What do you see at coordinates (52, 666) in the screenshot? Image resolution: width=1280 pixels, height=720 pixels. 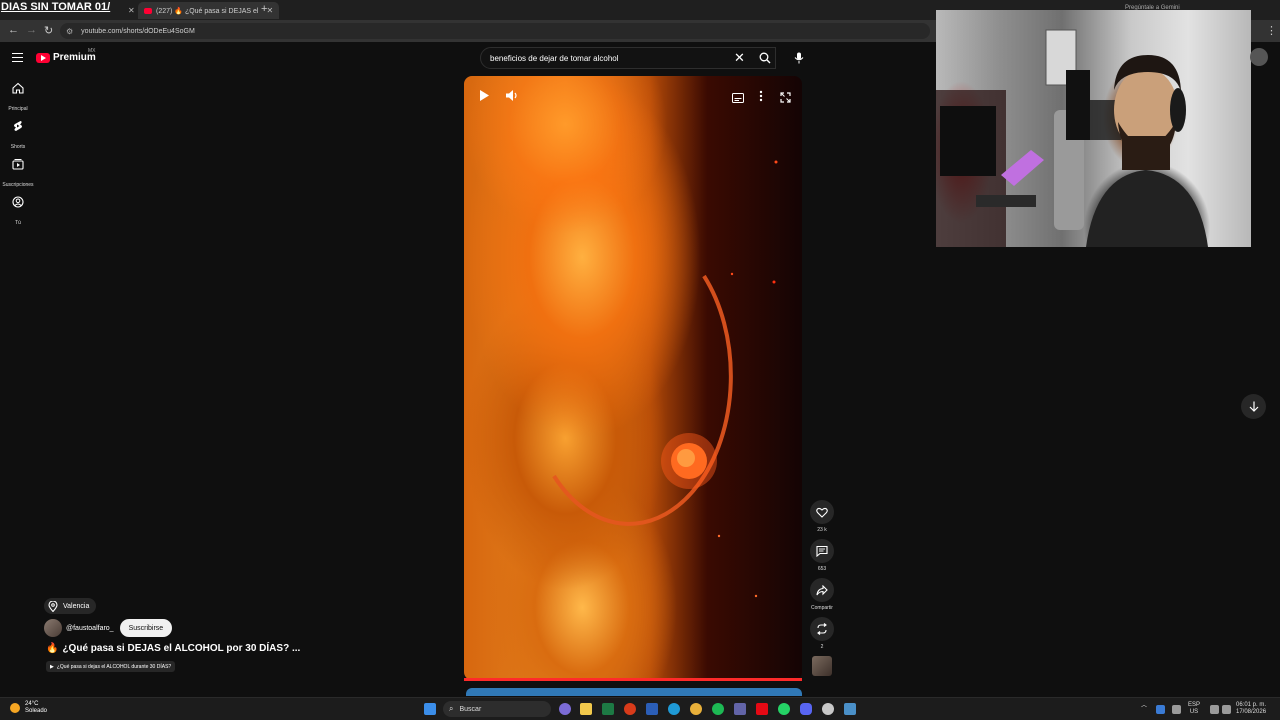 I see `play-small-icon: ▶` at bounding box center [52, 666].